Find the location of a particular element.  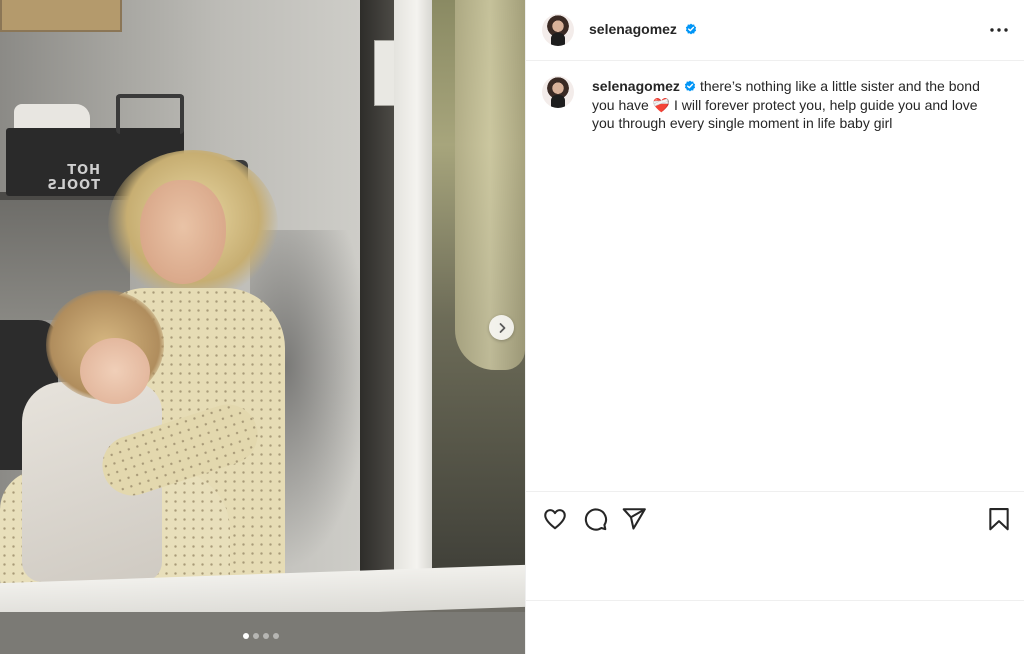

heart-icon is located at coordinates (555, 519).